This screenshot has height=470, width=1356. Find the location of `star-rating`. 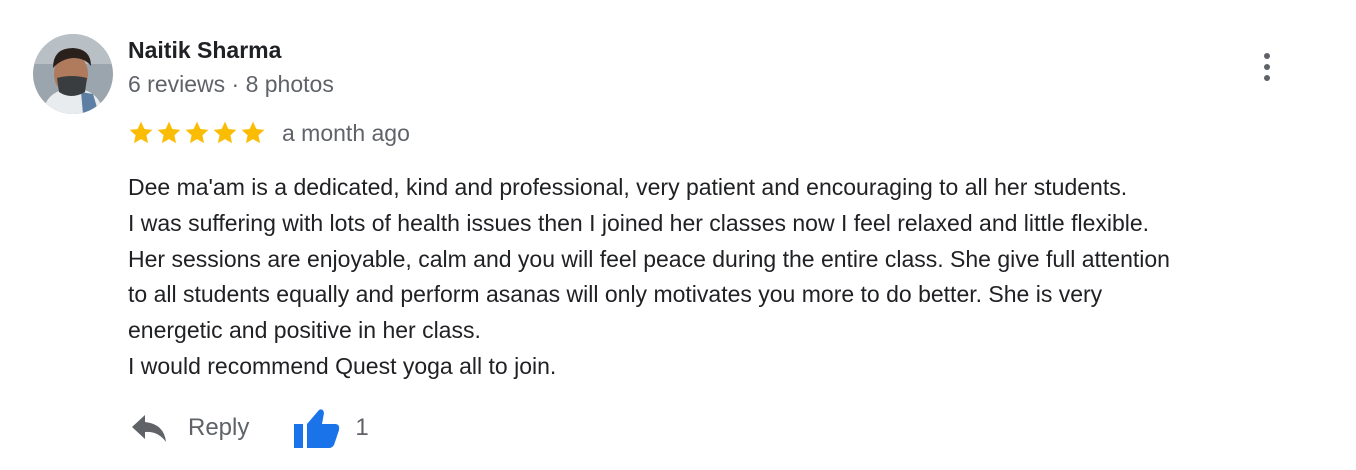

star-rating is located at coordinates (197, 133).